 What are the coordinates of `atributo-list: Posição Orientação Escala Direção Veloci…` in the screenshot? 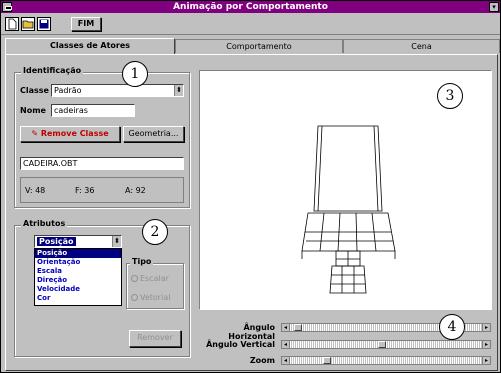 It's located at (78, 277).